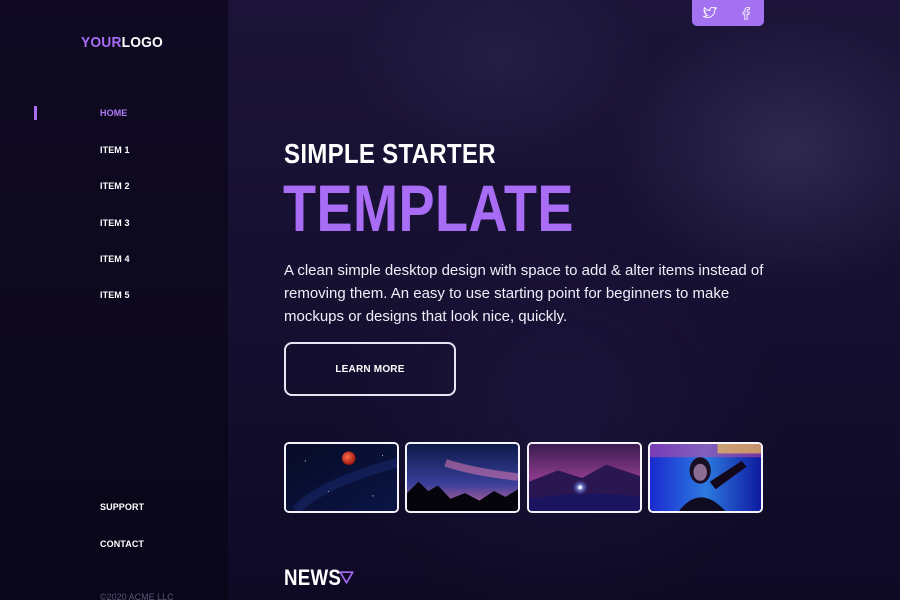 The width and height of the screenshot is (900, 600). Describe the element at coordinates (115, 186) in the screenshot. I see `sidebar-item-2: ITEM 2` at that location.